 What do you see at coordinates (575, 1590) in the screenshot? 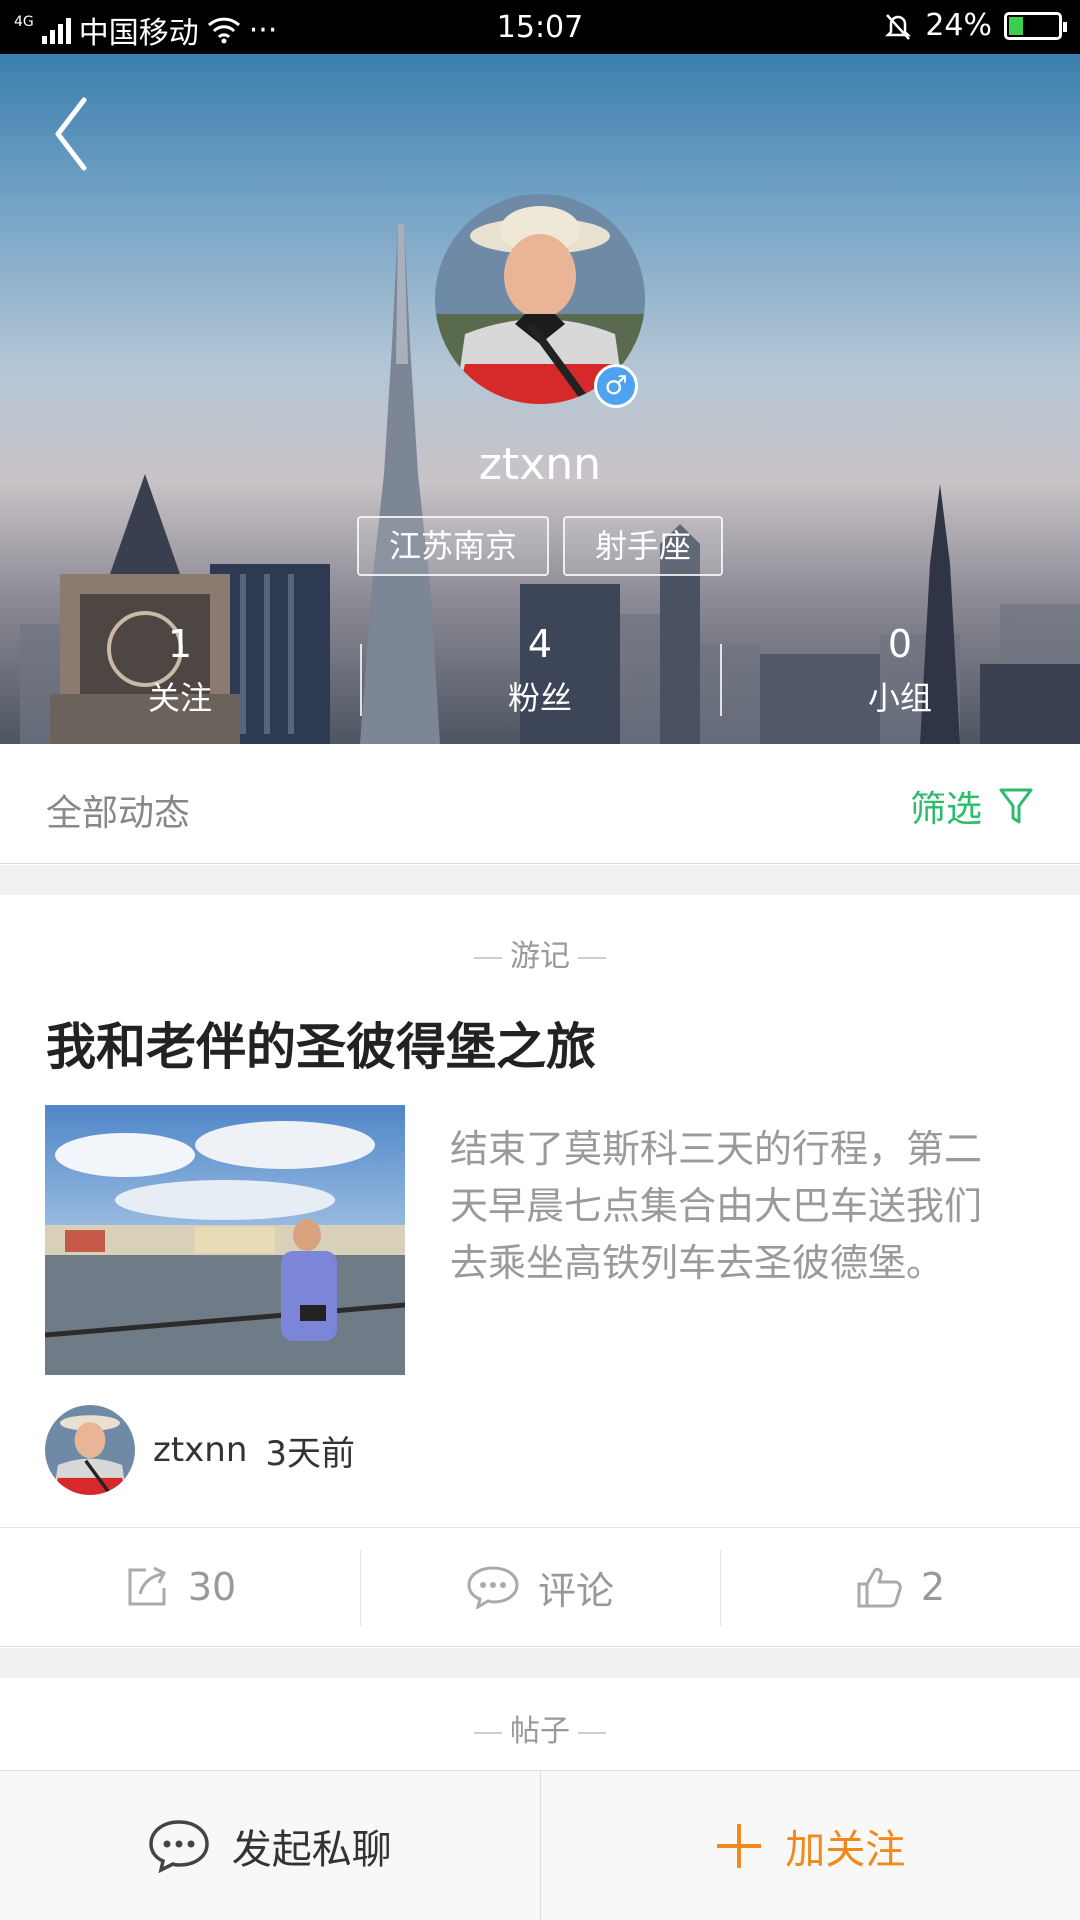
I see `comment-label: 评论` at bounding box center [575, 1590].